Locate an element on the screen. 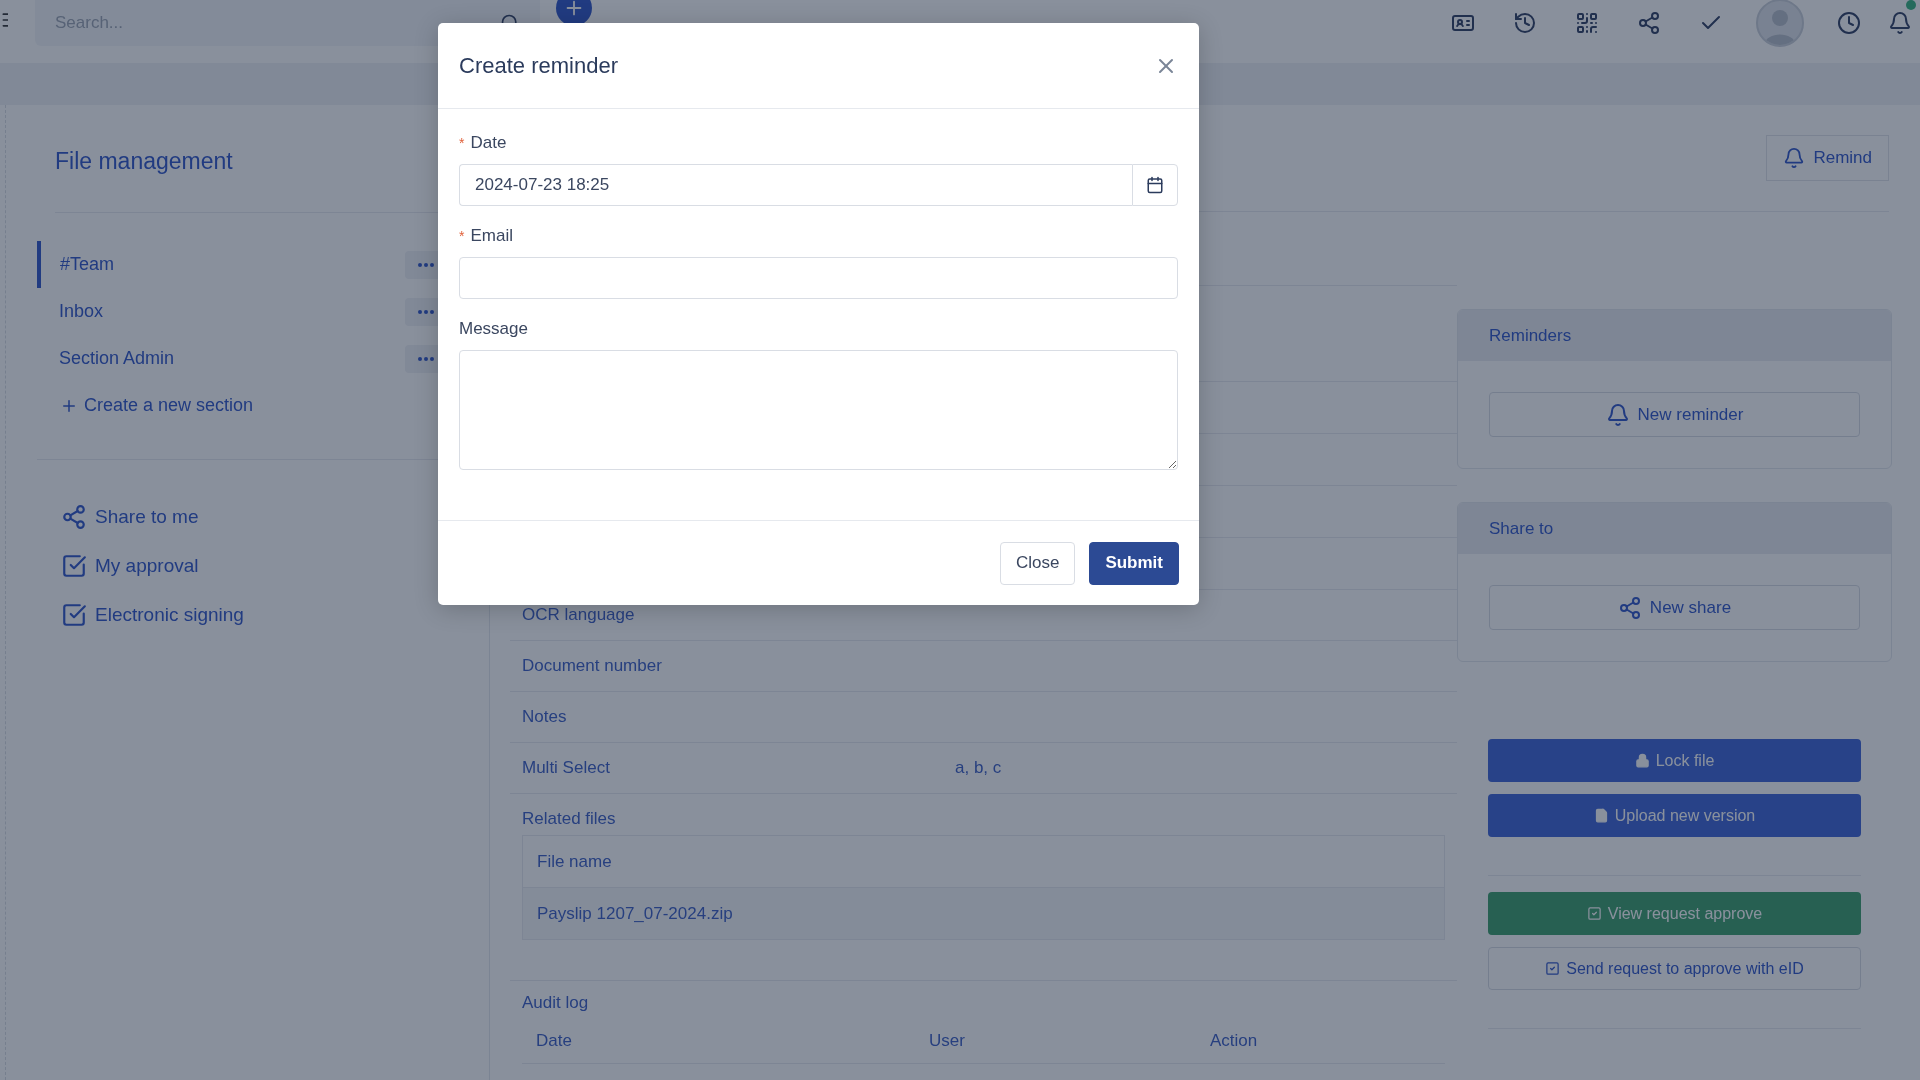 Image resolution: width=1920 pixels, height=1080 pixels. new-reminder-button: New reminder is located at coordinates (1674, 414).